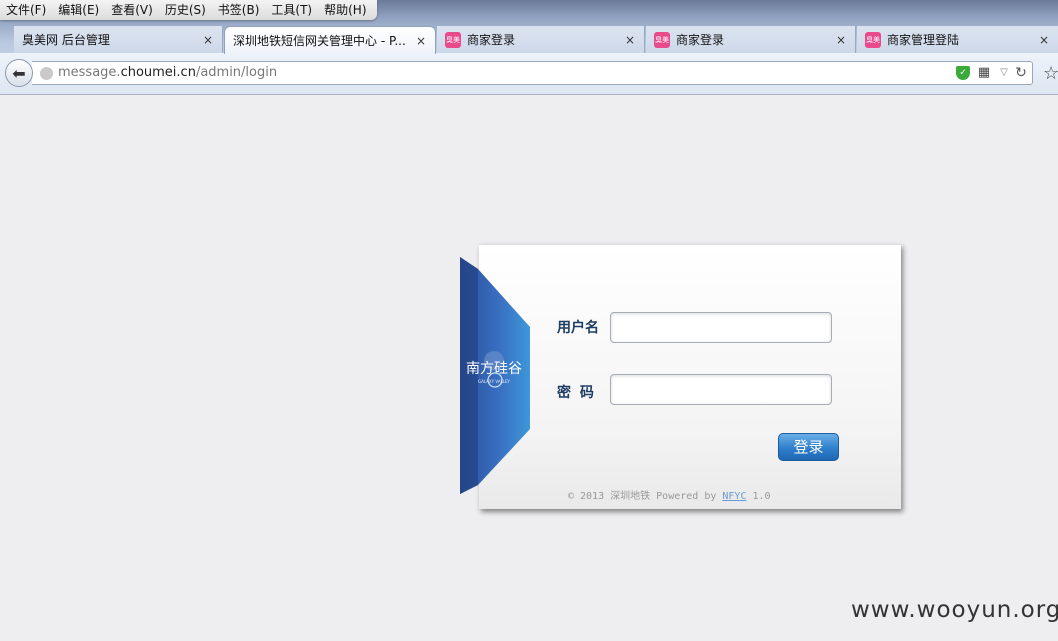 The width and height of the screenshot is (1058, 641). Describe the element at coordinates (78, 10) in the screenshot. I see `menu-edit: 编辑(E)` at that location.